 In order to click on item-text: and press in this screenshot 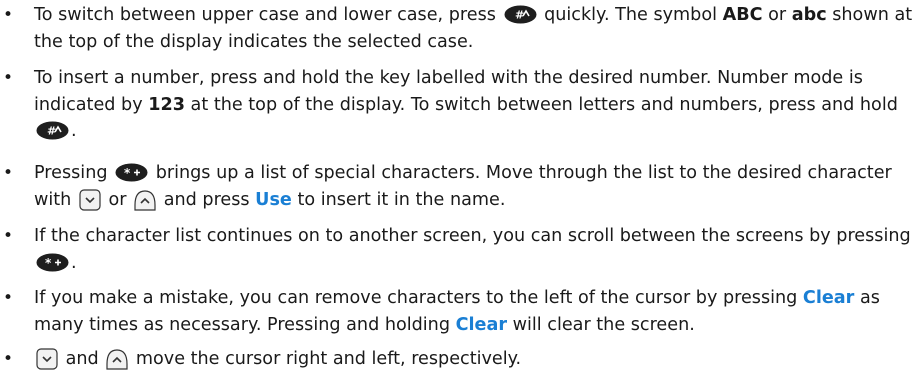, I will do `click(206, 199)`.